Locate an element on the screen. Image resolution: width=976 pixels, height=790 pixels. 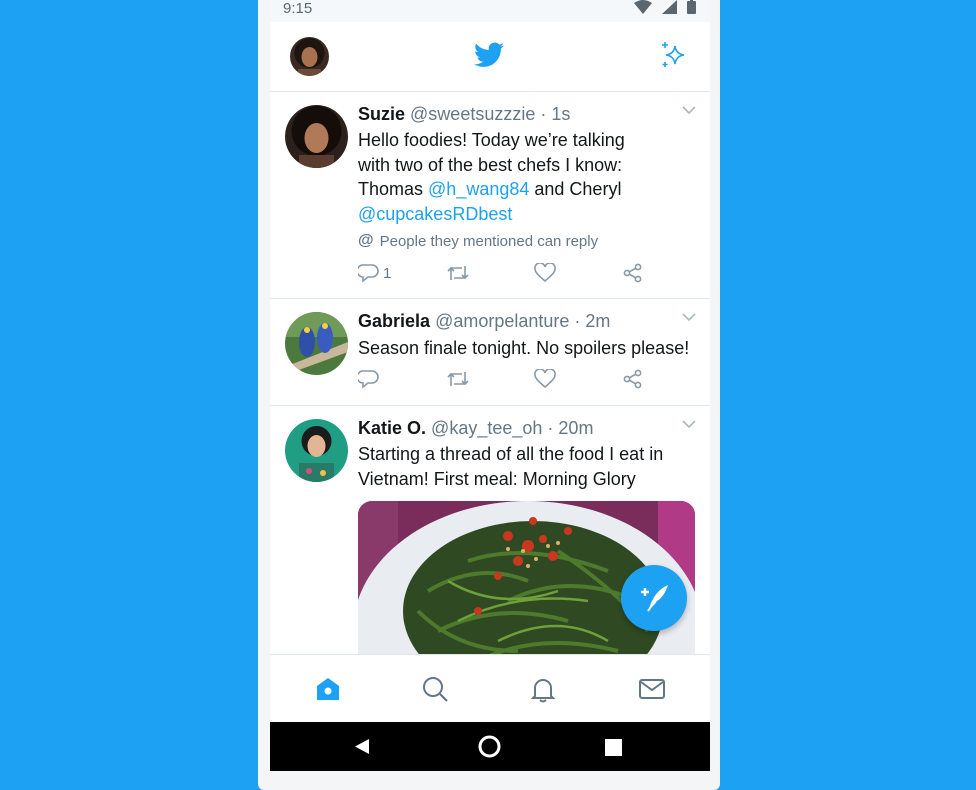
signal-icon is located at coordinates (669, 7).